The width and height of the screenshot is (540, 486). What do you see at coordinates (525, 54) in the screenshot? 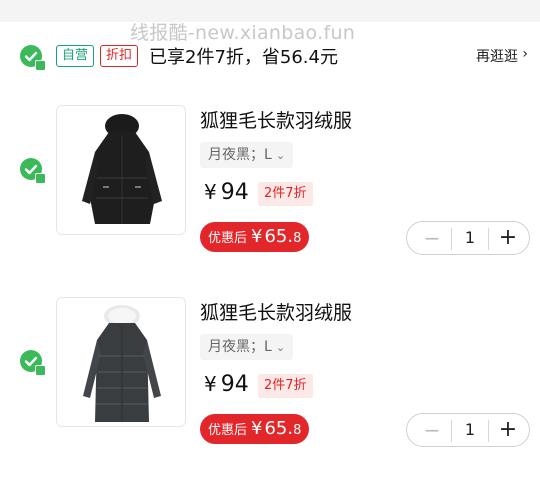
I see `chevron-right-icon: ›` at bounding box center [525, 54].